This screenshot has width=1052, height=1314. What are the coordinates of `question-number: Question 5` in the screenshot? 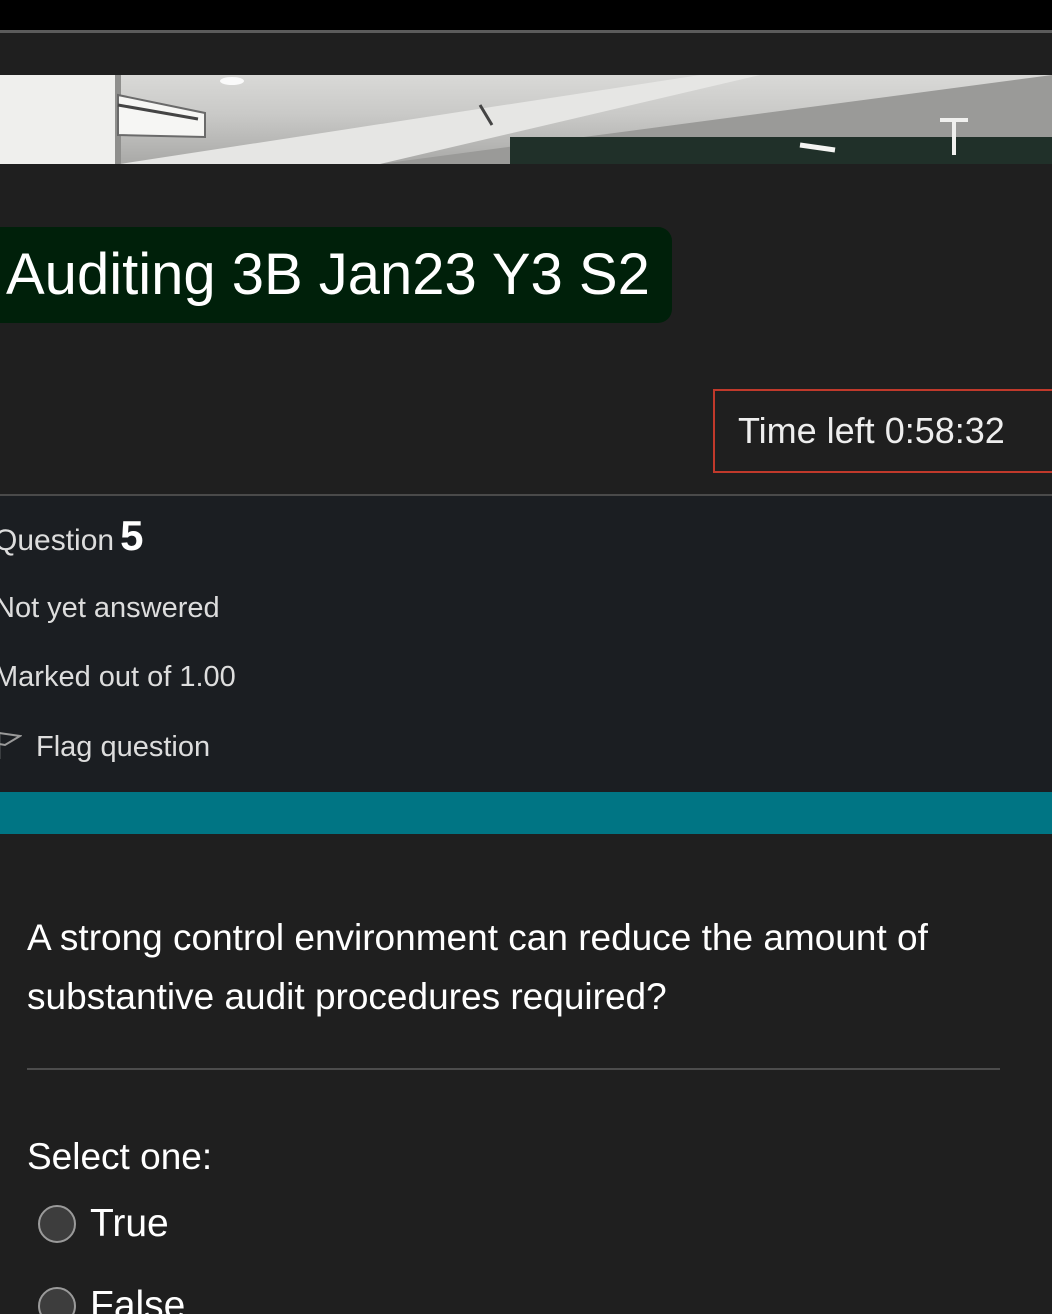 It's located at (71, 536).